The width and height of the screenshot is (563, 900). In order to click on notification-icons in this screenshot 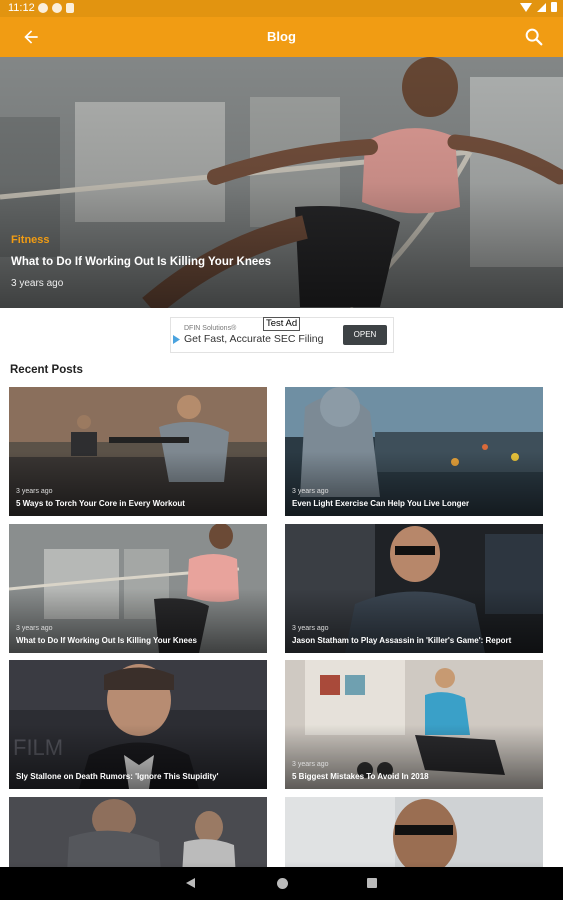, I will do `click(56, 8)`.